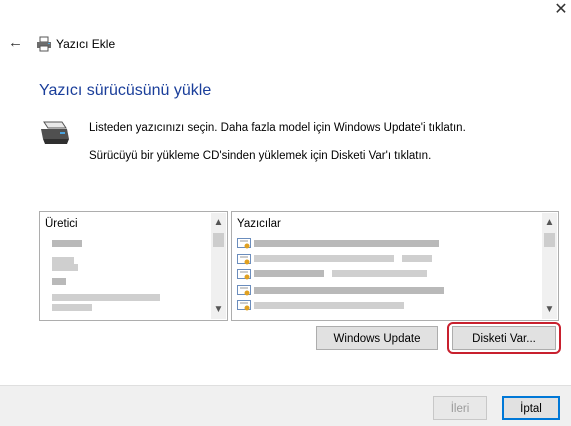 The image size is (571, 426). I want to click on printer-scrollbar: ▲ ▼, so click(549, 266).